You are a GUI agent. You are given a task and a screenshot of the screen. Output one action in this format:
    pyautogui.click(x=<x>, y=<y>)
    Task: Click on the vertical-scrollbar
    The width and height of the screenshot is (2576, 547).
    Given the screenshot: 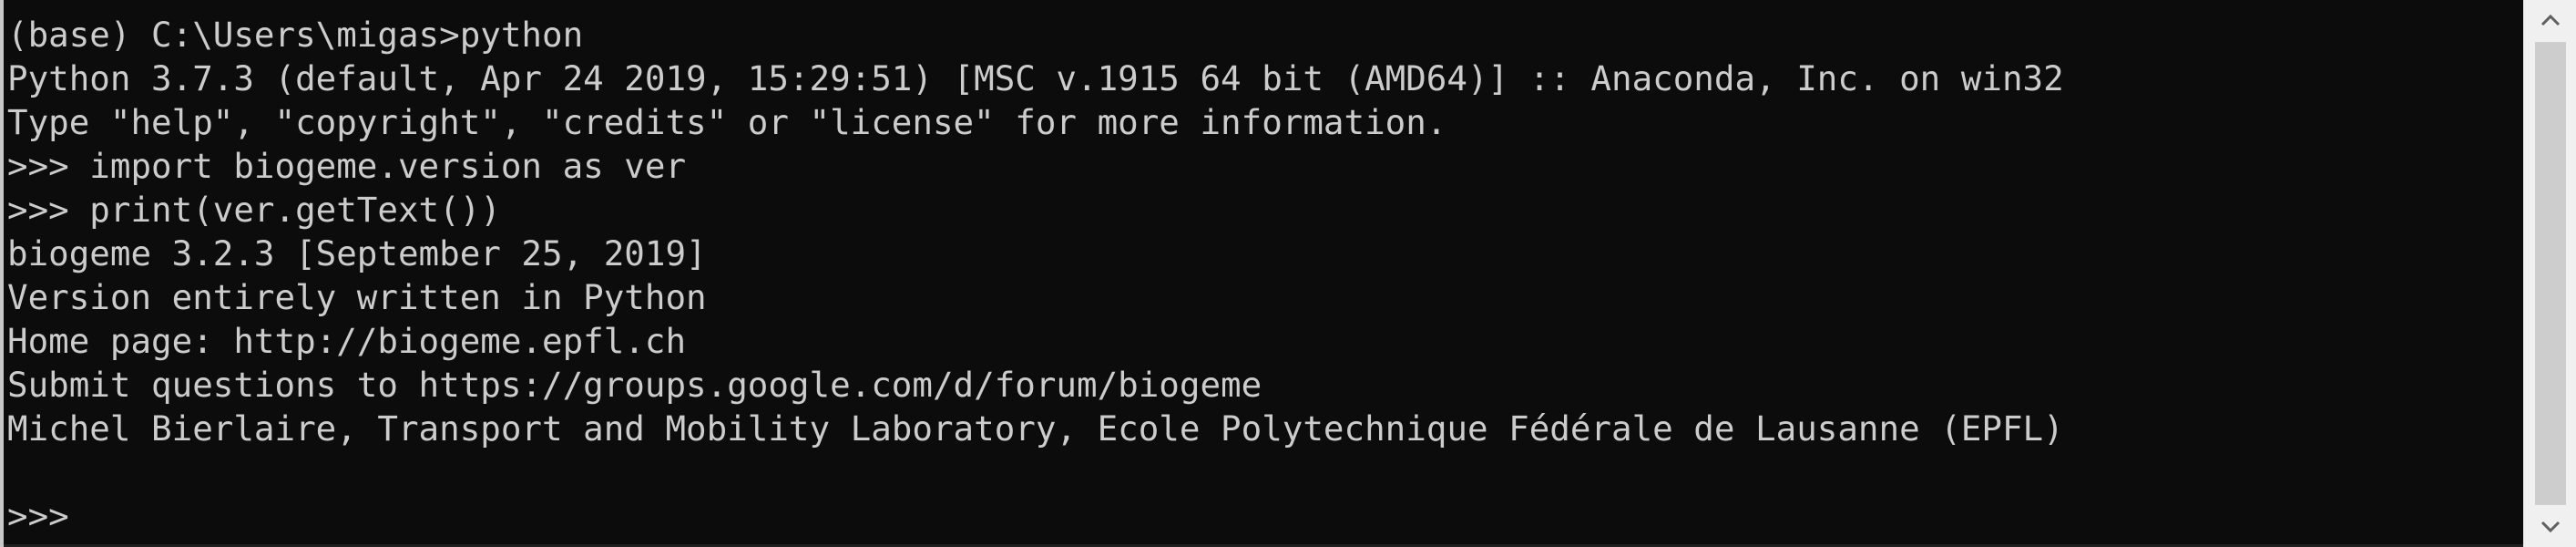 What is the action you would take?
    pyautogui.click(x=2549, y=273)
    